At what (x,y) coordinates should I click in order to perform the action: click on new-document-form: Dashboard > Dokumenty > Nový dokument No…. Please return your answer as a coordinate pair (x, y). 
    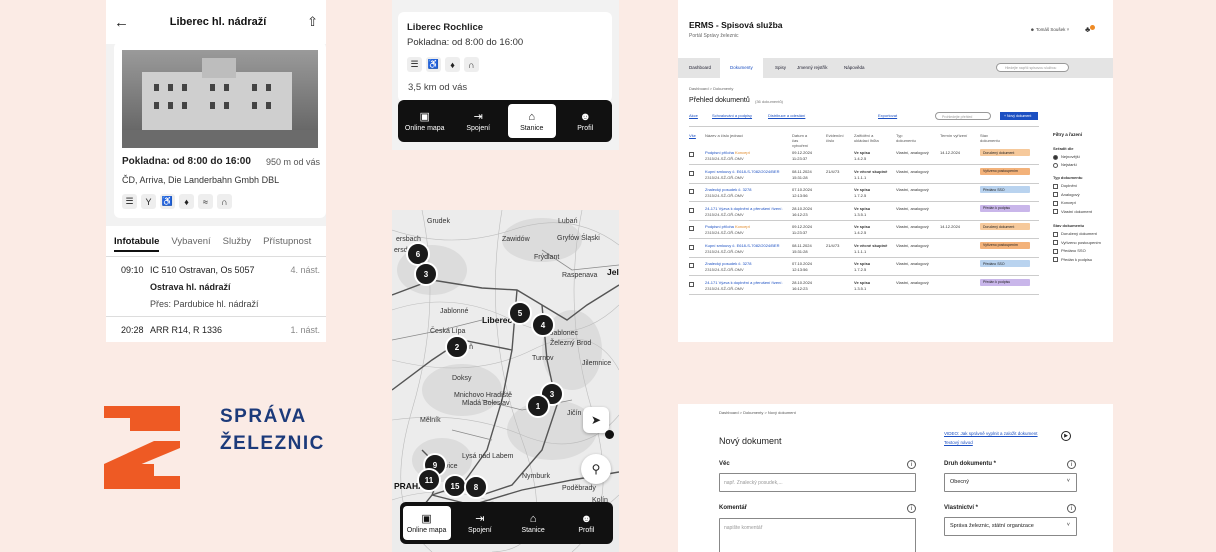
    Looking at the image, I should click on (895, 478).